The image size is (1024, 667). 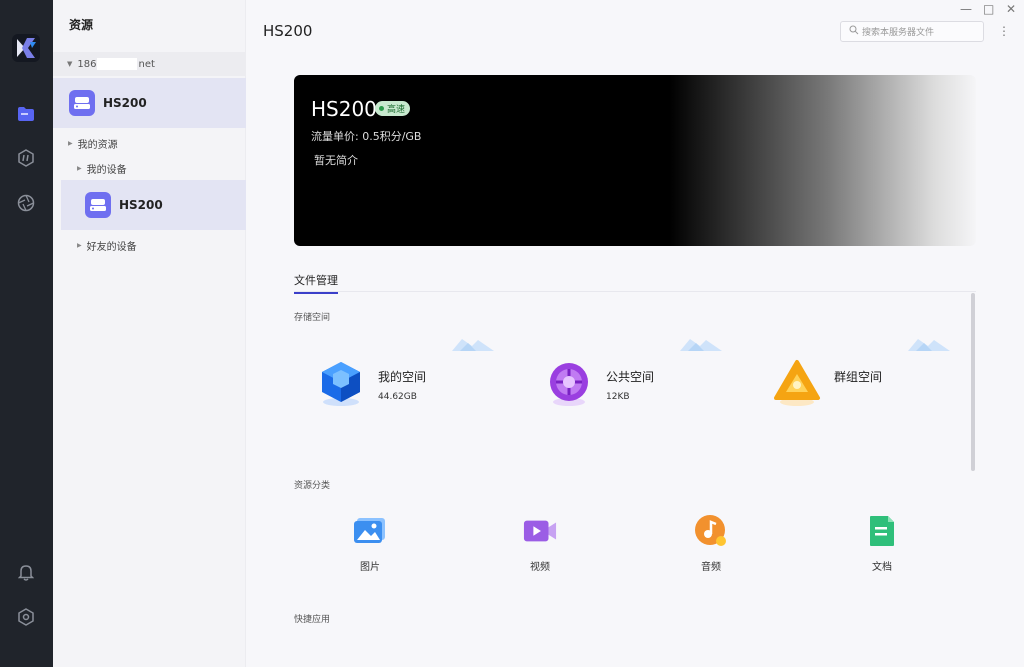 I want to click on account-mask, so click(x=117, y=64).